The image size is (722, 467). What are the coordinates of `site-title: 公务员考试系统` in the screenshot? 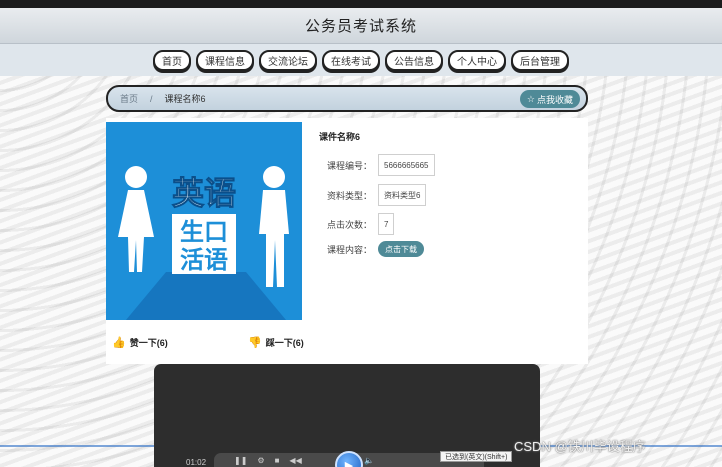 It's located at (360, 26).